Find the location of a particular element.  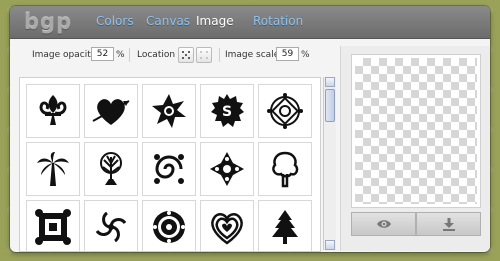

opacity-input is located at coordinates (102, 54).